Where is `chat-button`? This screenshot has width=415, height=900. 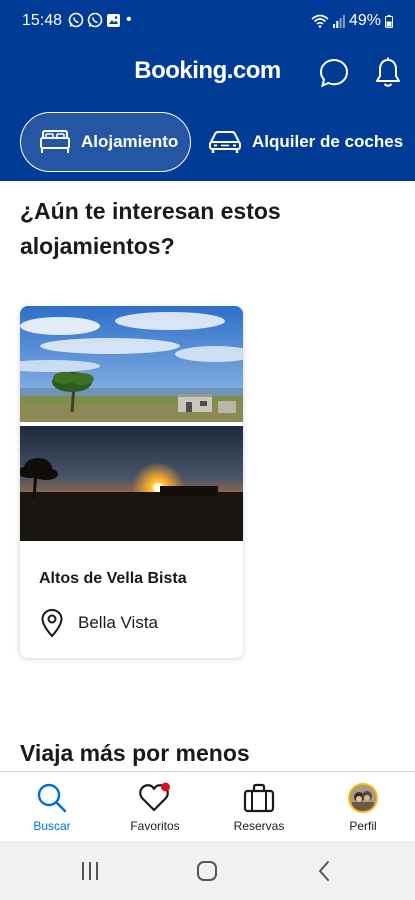
chat-button is located at coordinates (334, 73).